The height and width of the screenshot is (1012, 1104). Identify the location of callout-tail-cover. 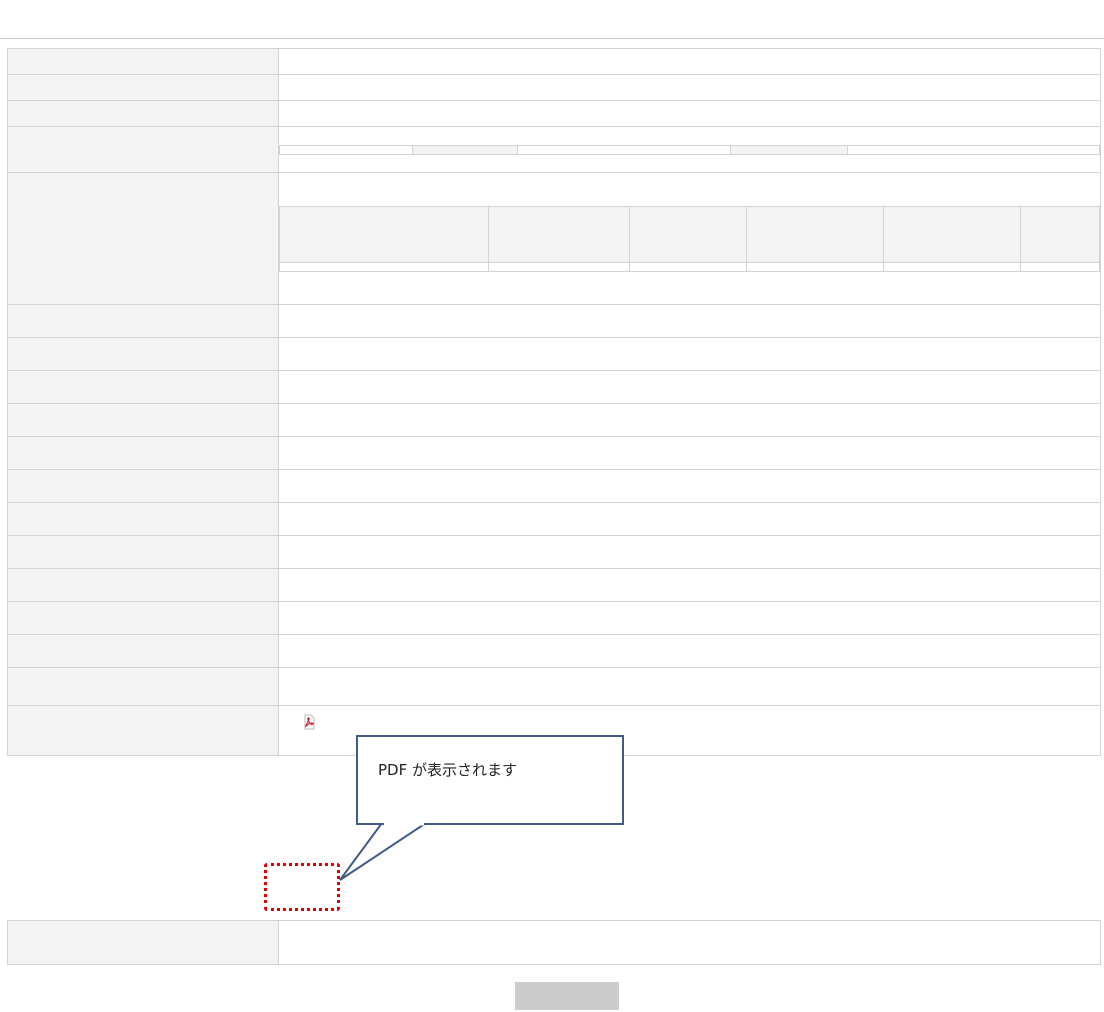
(404, 824).